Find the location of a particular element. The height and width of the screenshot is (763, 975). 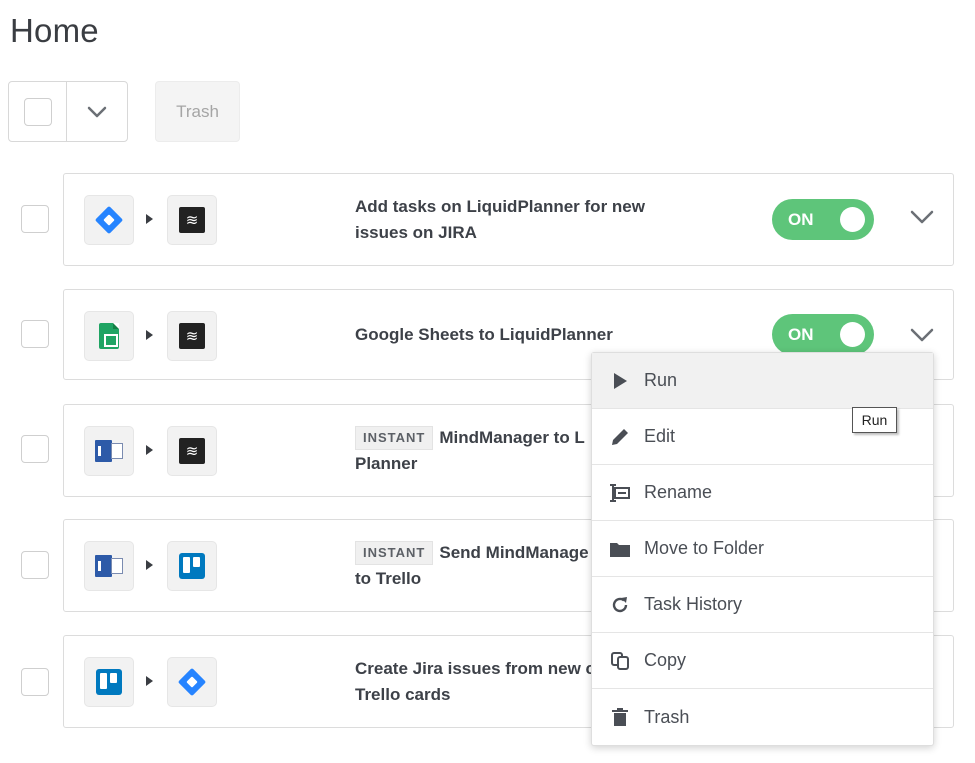

menu-item-label: Move to Folder is located at coordinates (704, 548).